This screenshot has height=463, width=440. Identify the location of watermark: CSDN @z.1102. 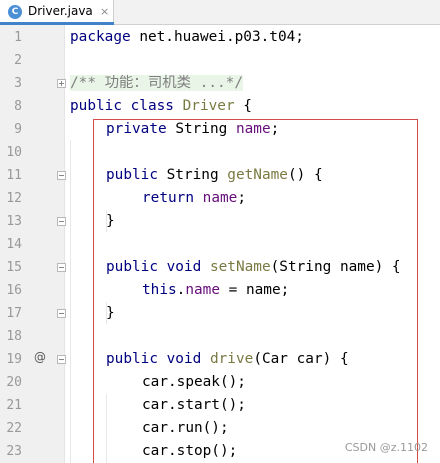
(386, 447).